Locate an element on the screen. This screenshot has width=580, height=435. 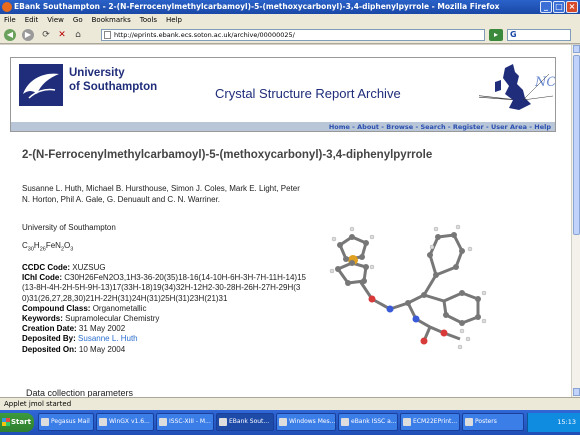
folder-icon is located at coordinates (469, 422).